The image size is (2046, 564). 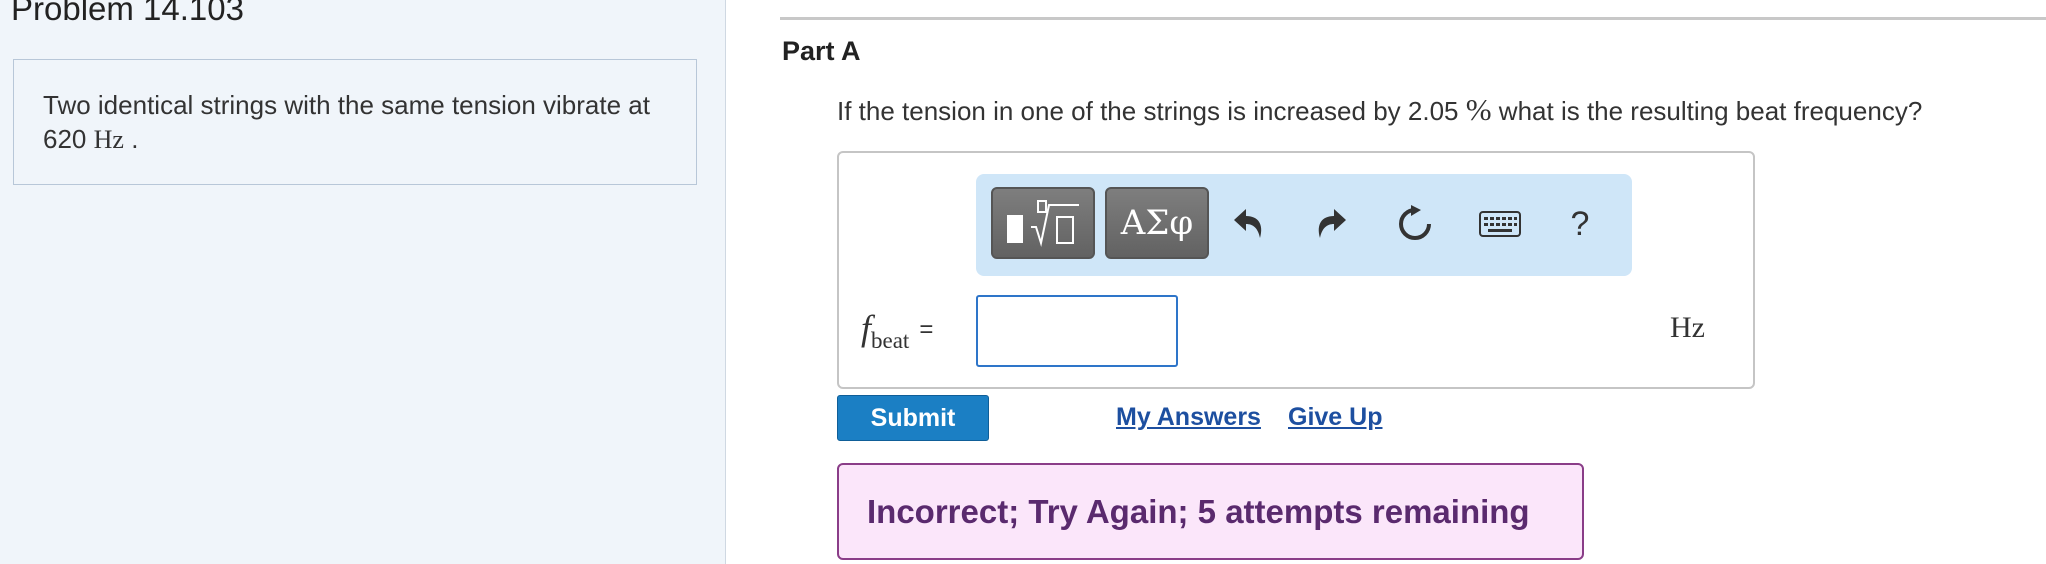 I want to click on my-answers-link: My Answers, so click(x=1188, y=417).